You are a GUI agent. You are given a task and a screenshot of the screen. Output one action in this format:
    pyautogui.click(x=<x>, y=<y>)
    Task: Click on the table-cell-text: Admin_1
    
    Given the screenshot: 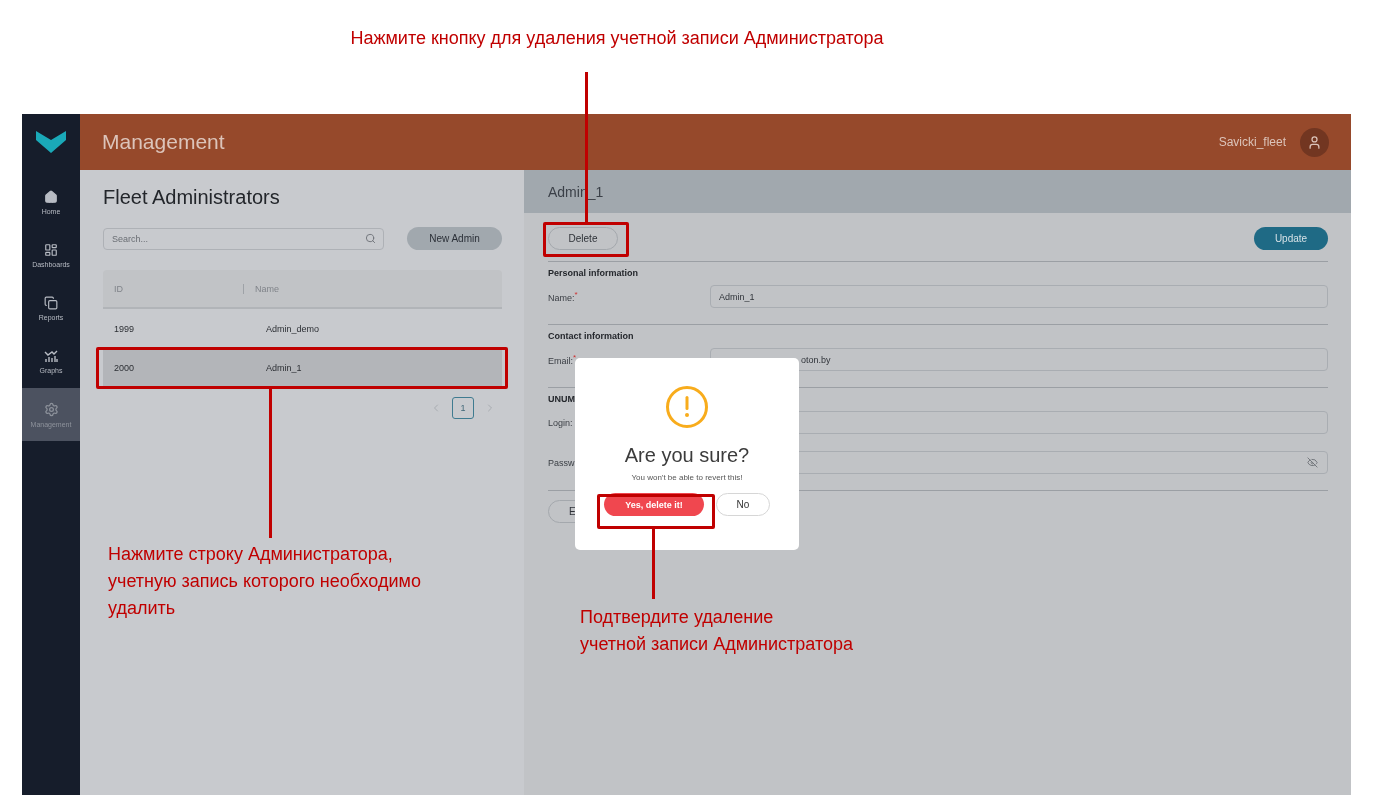 What is the action you would take?
    pyautogui.click(x=284, y=367)
    